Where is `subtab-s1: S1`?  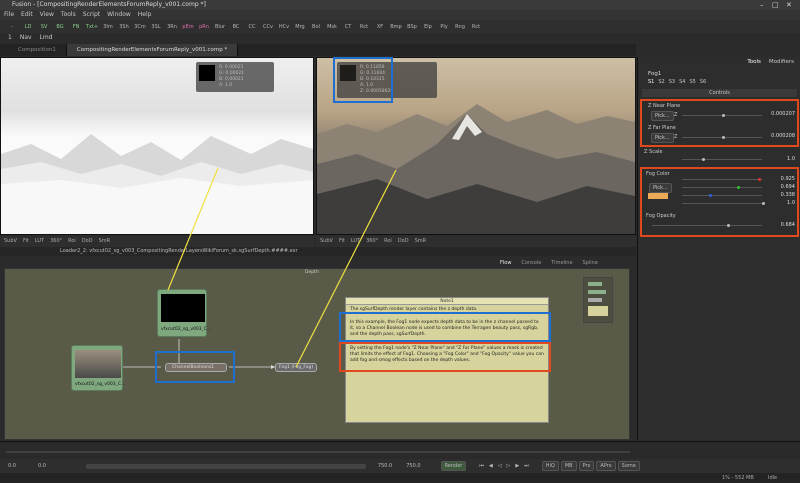 subtab-s1: S1 is located at coordinates (651, 82).